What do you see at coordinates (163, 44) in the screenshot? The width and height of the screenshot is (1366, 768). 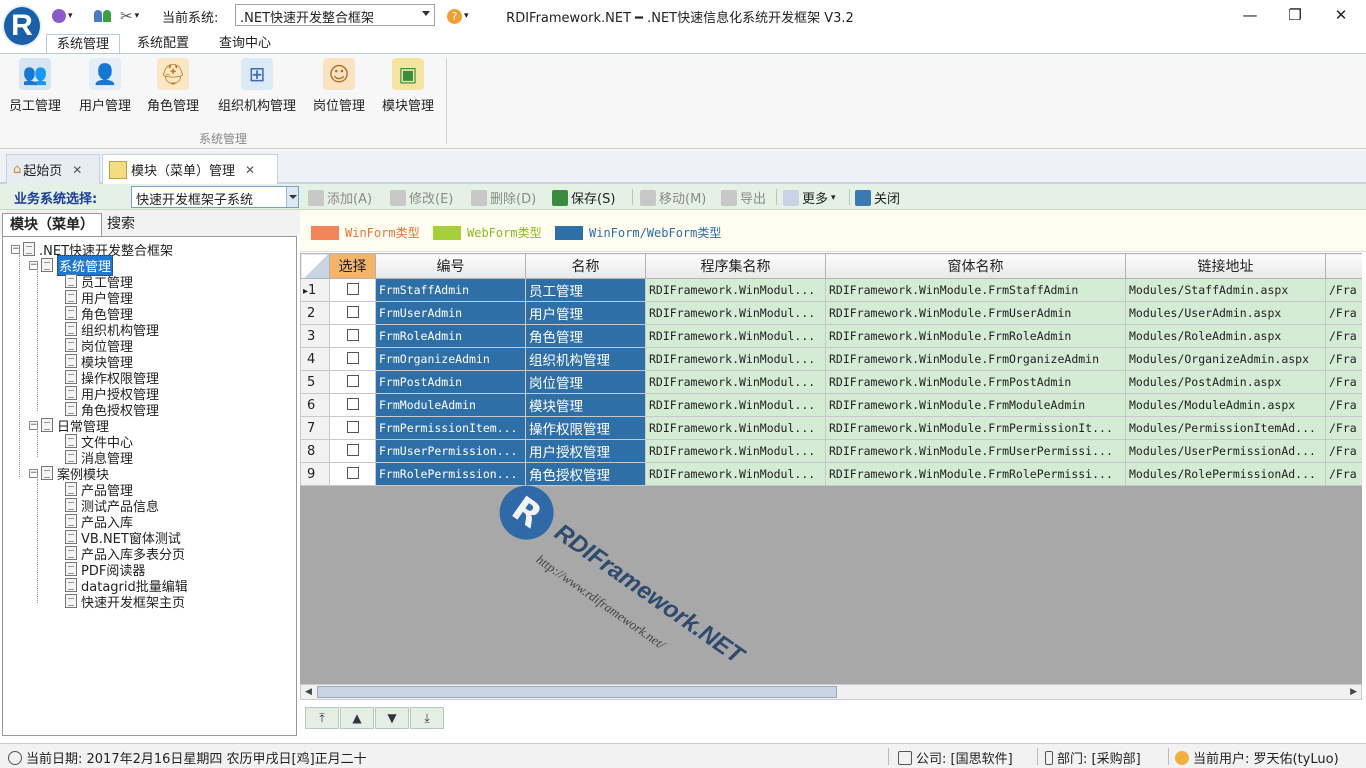 I see `tab-system-config: 系统配置` at bounding box center [163, 44].